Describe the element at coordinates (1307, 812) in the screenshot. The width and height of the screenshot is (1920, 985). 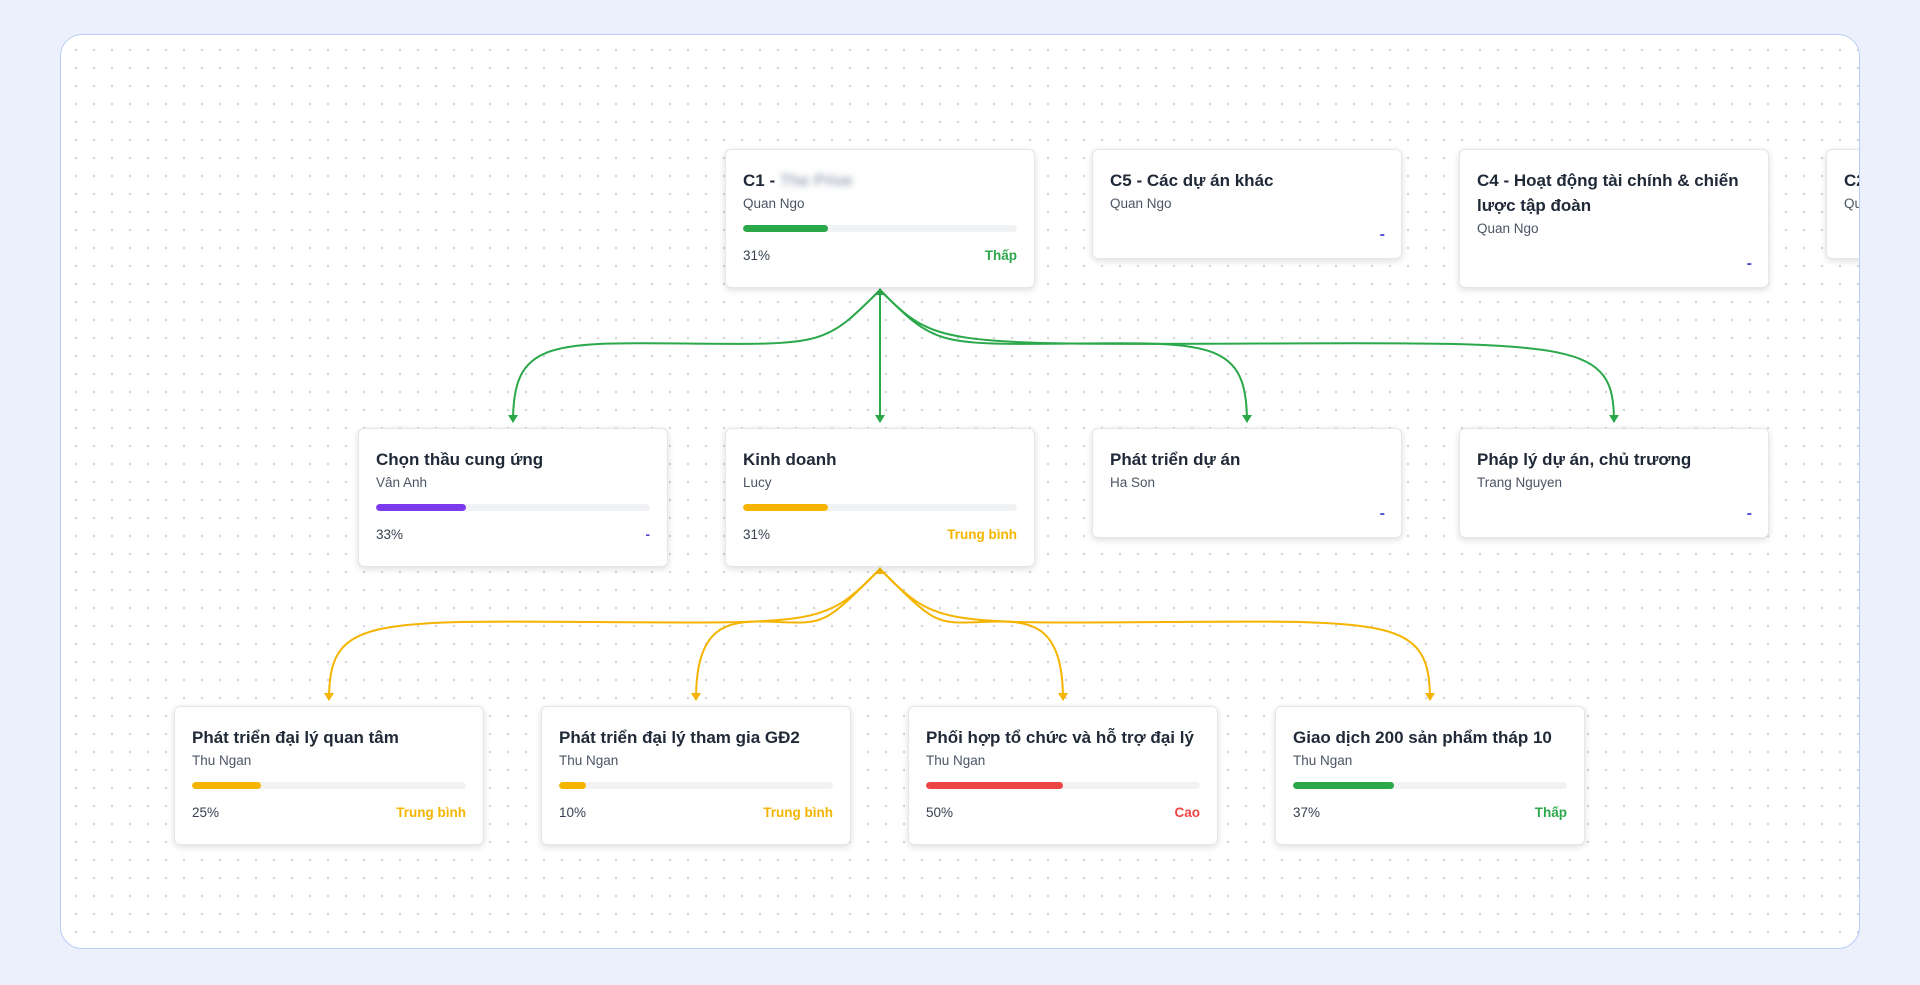
I see `progress-percent: 37%` at that location.